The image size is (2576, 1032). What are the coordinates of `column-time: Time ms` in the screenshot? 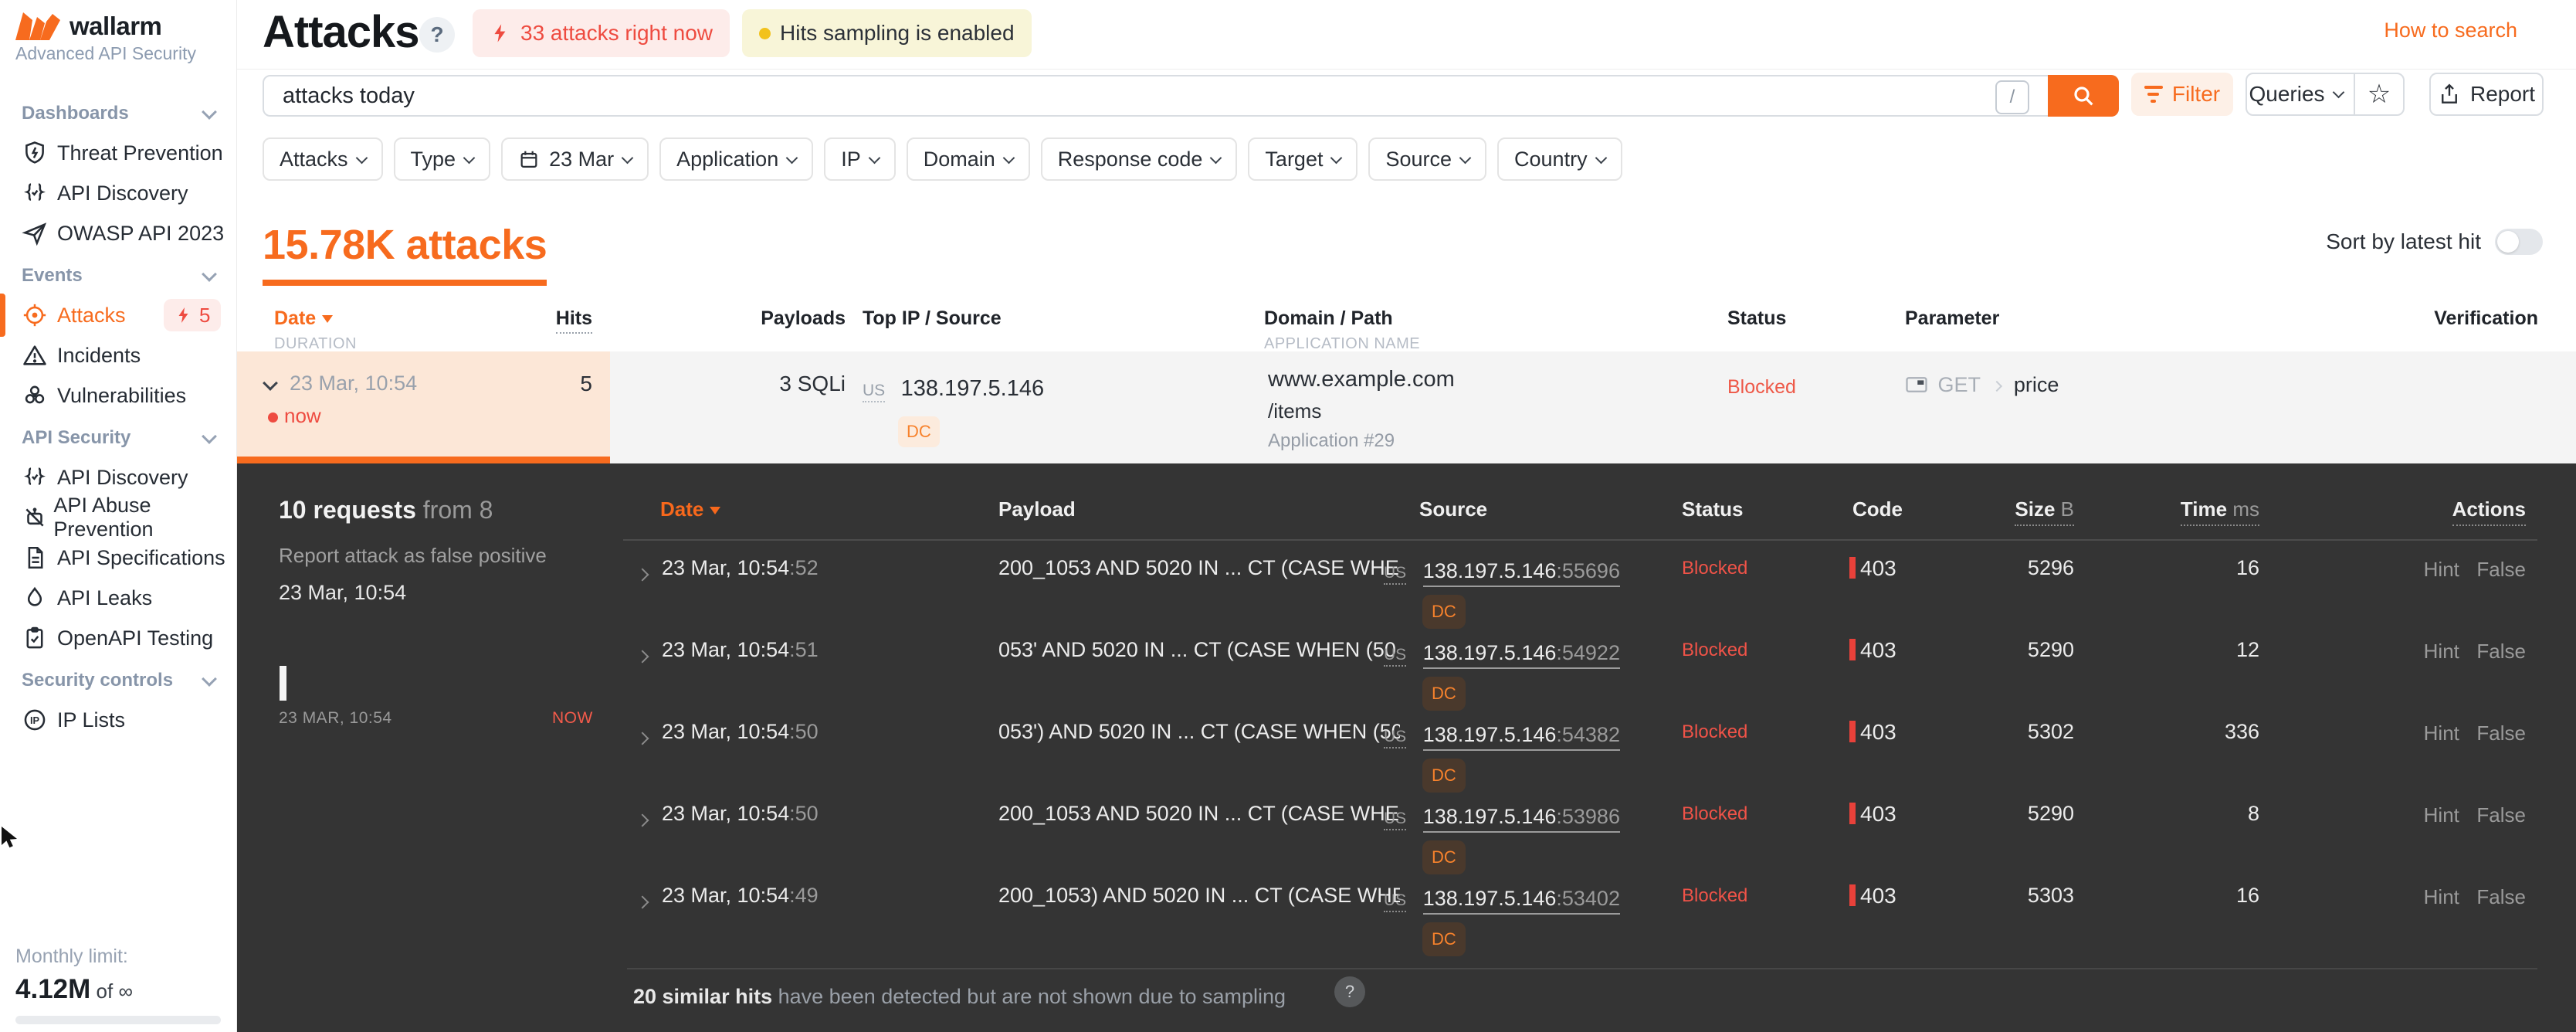 It's located at (2189, 512).